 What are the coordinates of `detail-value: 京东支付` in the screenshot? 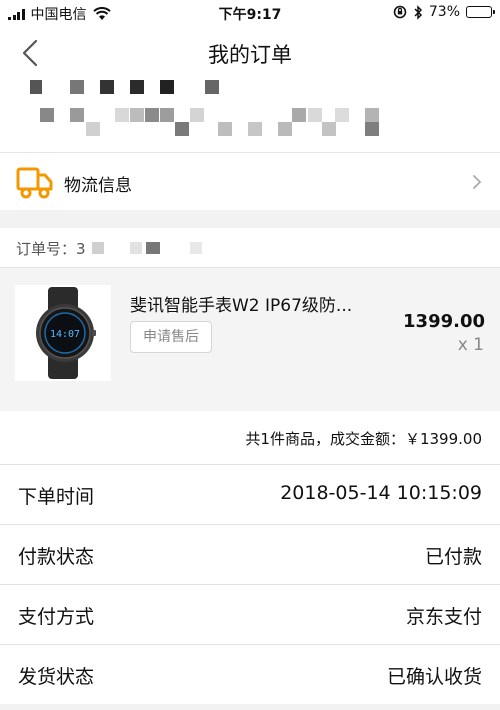 It's located at (443, 617).